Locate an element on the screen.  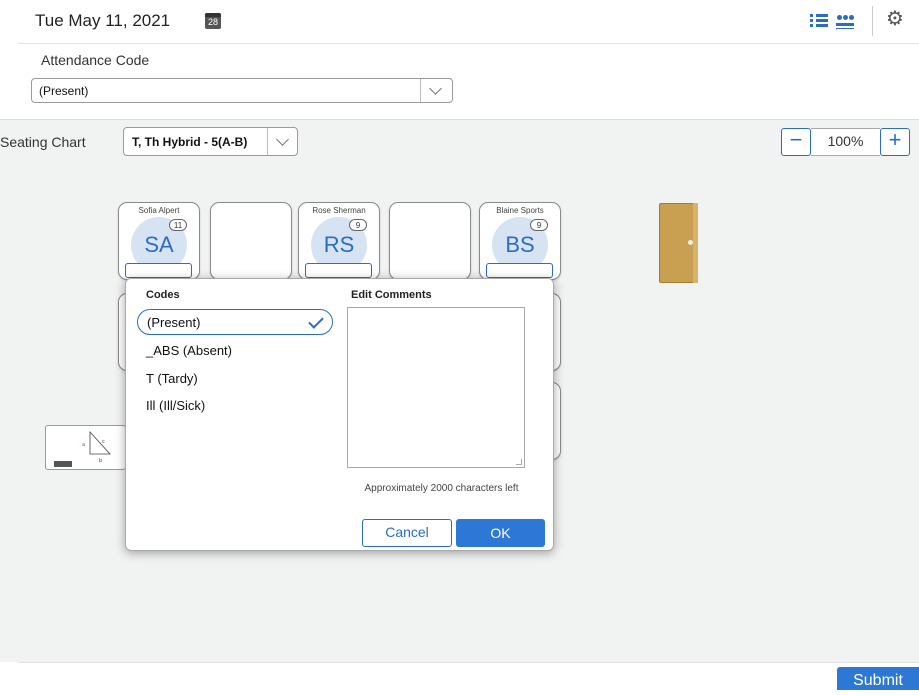
toolbar-divider is located at coordinates (872, 21).